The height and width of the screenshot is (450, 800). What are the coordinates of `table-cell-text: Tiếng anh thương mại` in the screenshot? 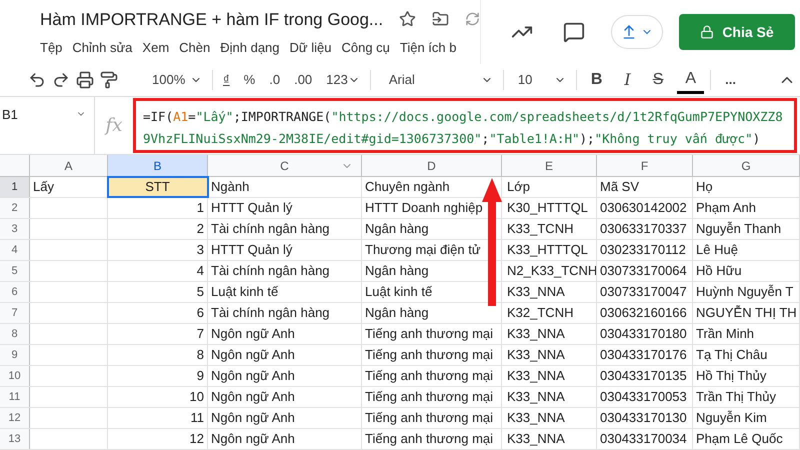 It's located at (429, 376).